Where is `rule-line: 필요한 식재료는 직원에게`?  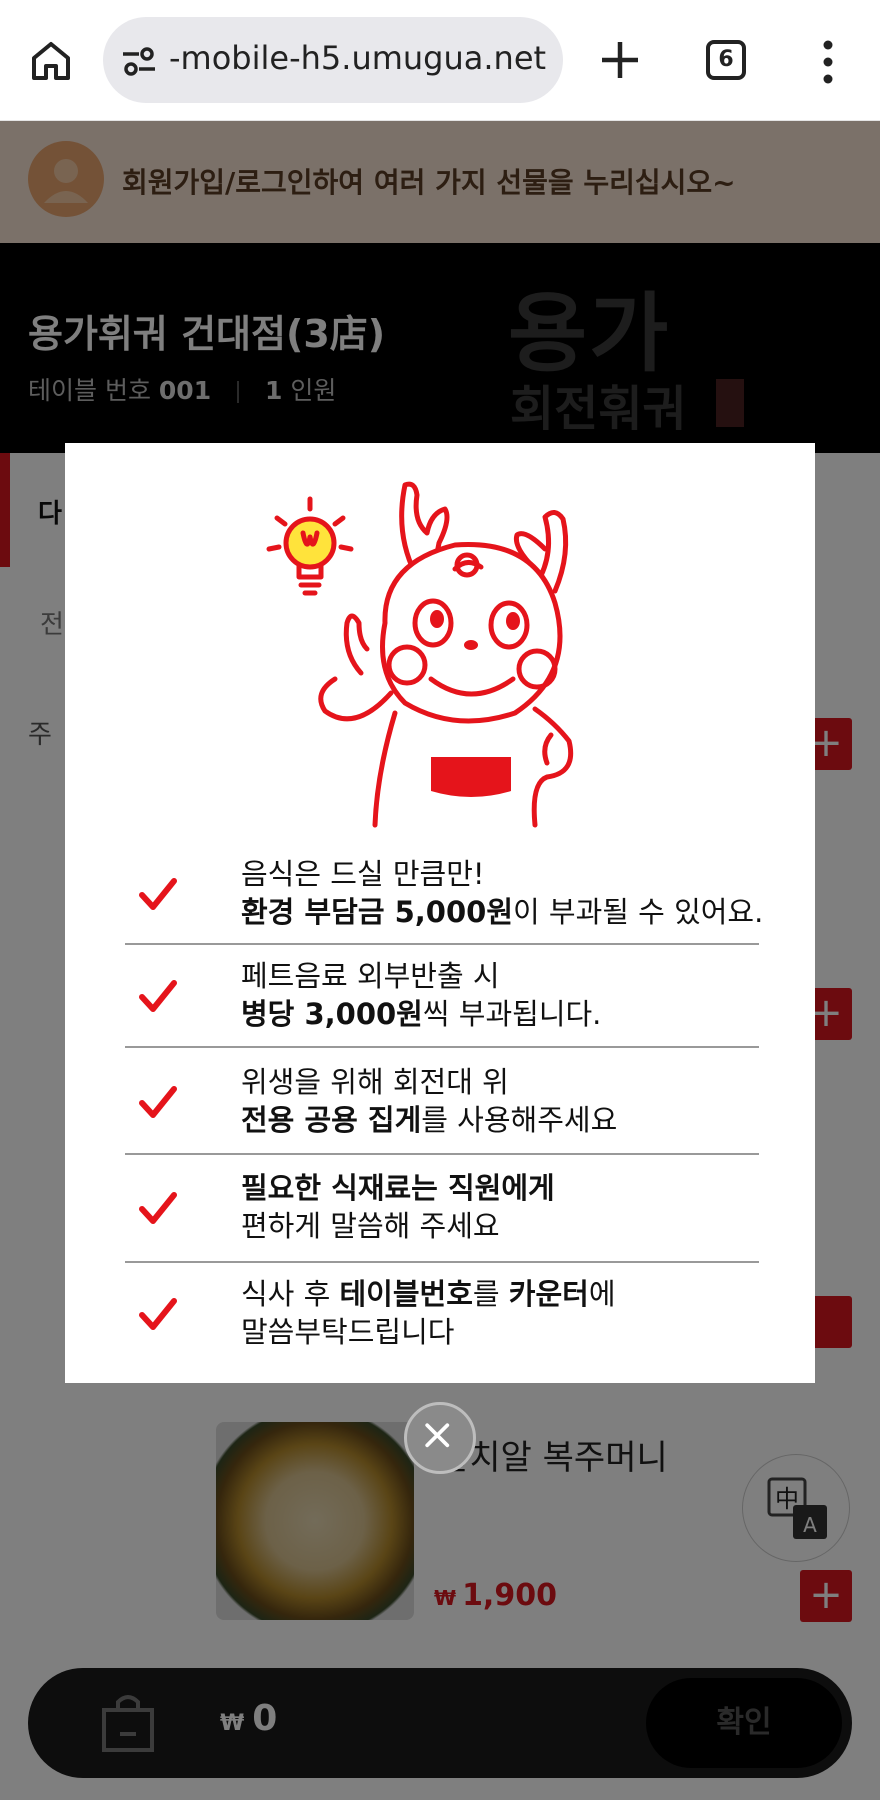
rule-line: 필요한 식재료는 직원에게 is located at coordinates (398, 1188).